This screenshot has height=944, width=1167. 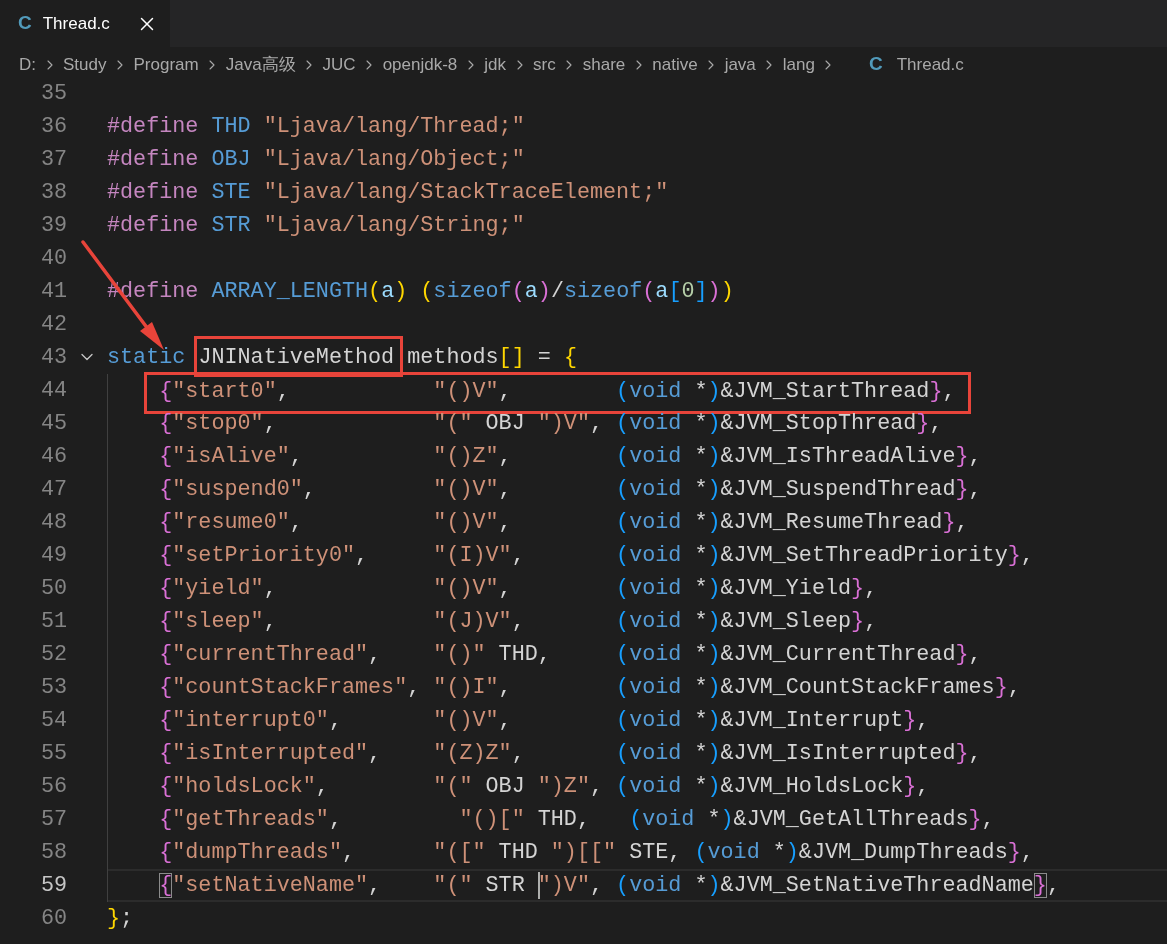 What do you see at coordinates (53, 423) in the screenshot?
I see `line-number: 45` at bounding box center [53, 423].